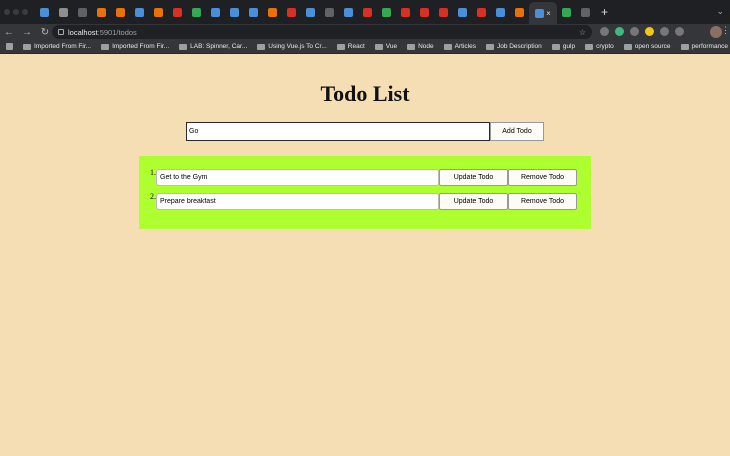 The image size is (730, 456). I want to click on tab-search-icon: ⌄, so click(720, 11).